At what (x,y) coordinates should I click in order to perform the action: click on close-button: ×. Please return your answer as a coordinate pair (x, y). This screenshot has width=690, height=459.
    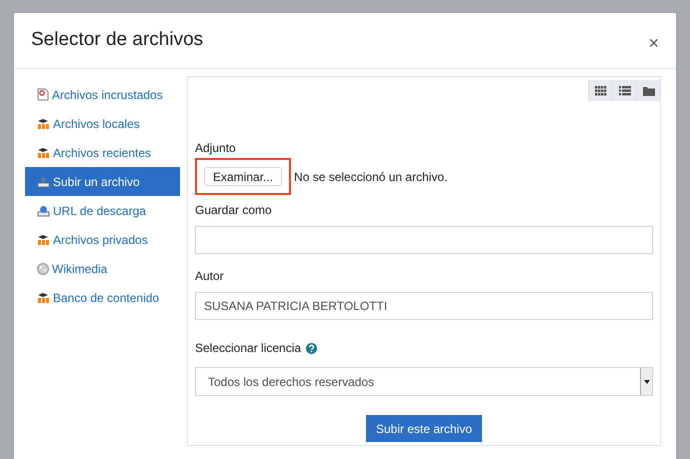
    Looking at the image, I should click on (653, 43).